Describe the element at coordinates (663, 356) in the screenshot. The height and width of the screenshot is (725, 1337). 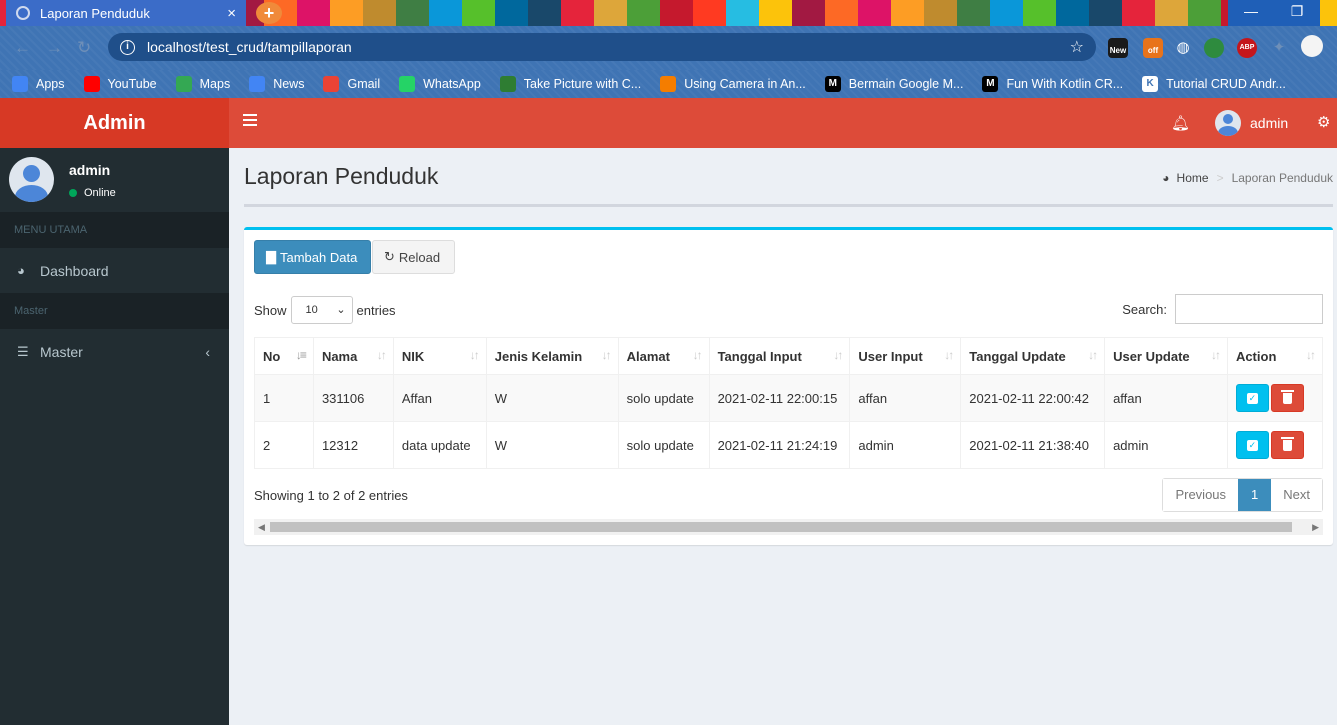
I see `column-header: Alamat ↓↑` at that location.